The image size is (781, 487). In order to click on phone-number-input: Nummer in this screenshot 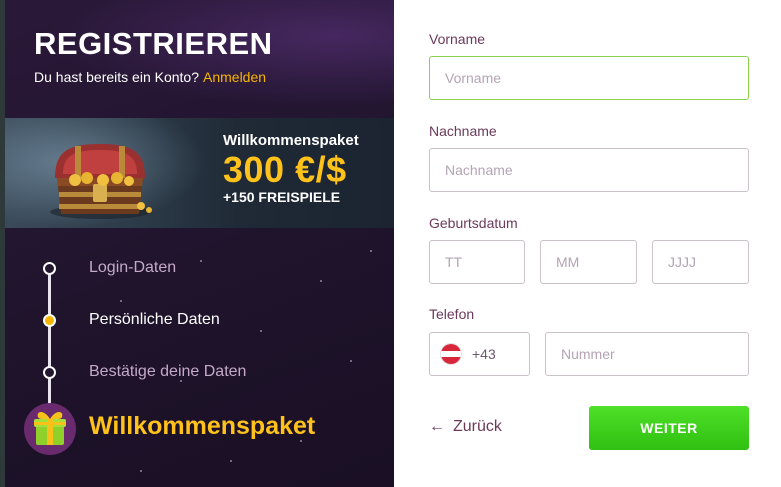, I will do `click(647, 354)`.